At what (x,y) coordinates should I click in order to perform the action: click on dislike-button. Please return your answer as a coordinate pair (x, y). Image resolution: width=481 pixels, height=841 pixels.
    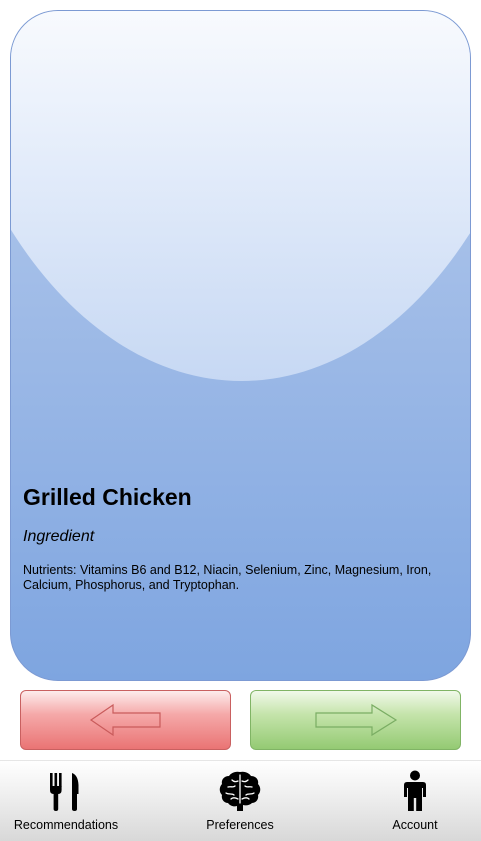
    Looking at the image, I should click on (125, 720).